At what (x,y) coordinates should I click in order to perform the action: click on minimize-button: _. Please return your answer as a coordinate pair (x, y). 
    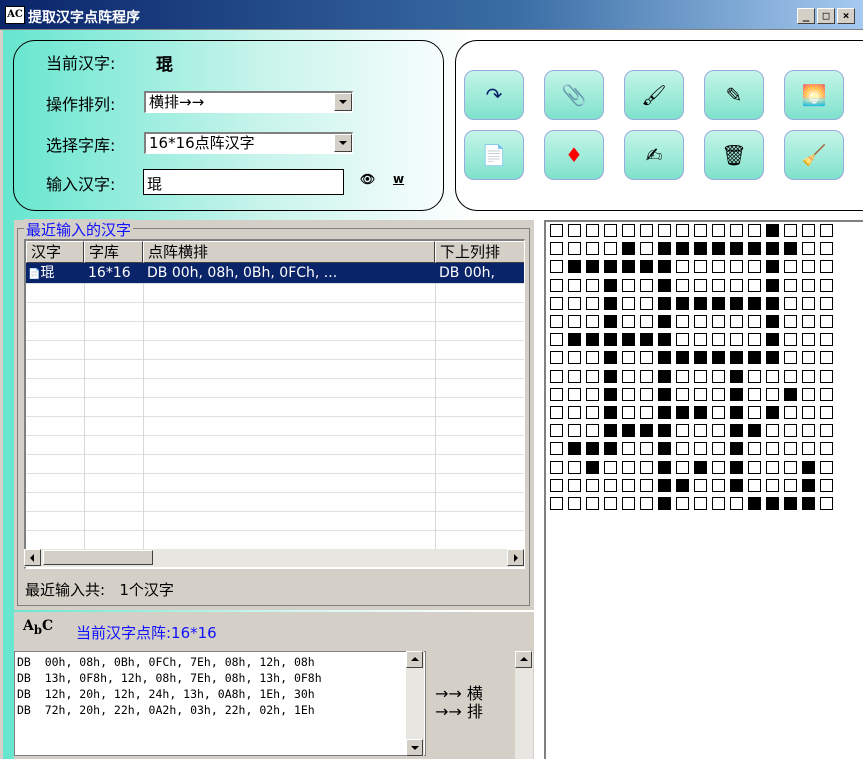
    Looking at the image, I should click on (806, 16).